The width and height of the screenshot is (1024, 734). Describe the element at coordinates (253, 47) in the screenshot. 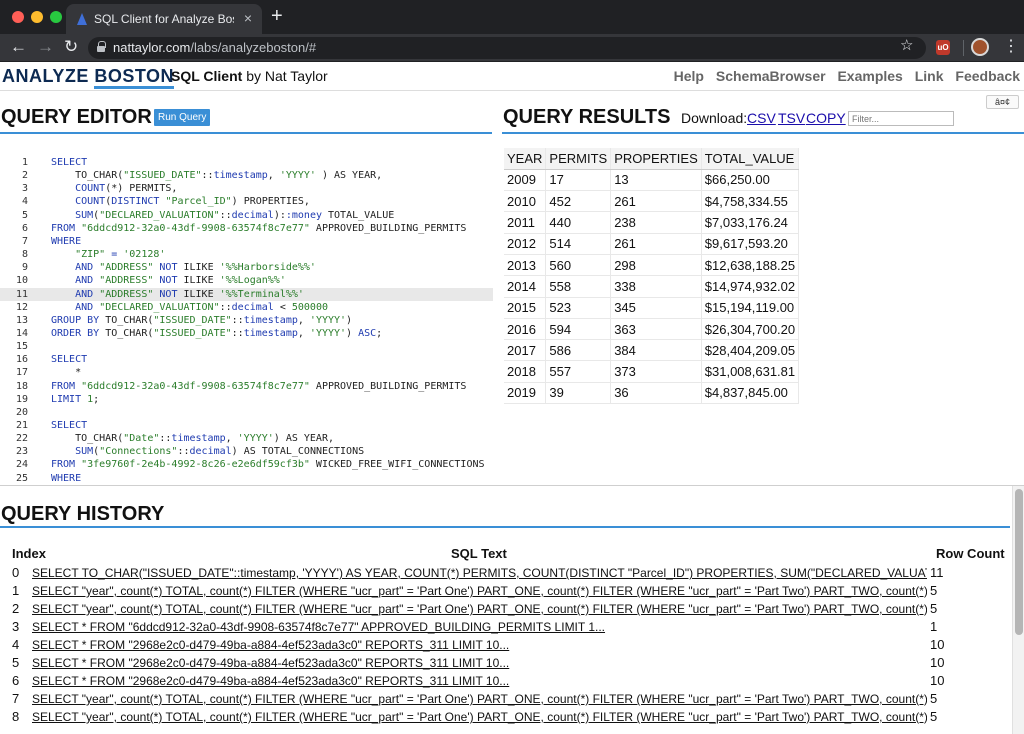

I see `url-path: /labs/analyzeboston/#` at that location.